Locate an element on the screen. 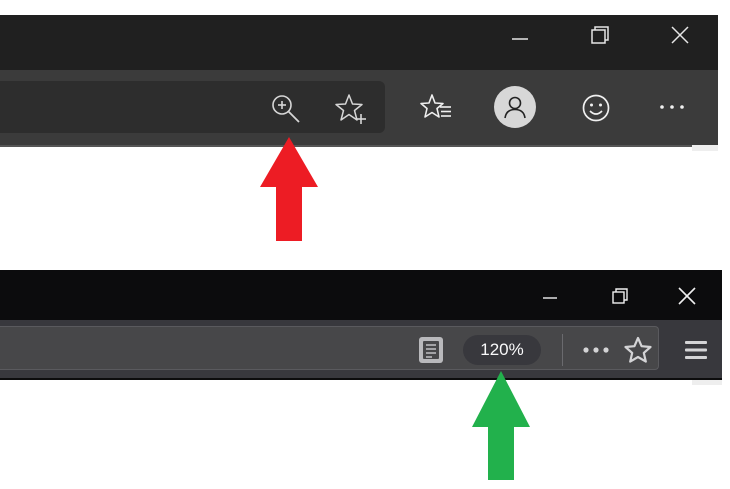 This screenshot has width=730, height=489. edge-profile-button is located at coordinates (515, 107).